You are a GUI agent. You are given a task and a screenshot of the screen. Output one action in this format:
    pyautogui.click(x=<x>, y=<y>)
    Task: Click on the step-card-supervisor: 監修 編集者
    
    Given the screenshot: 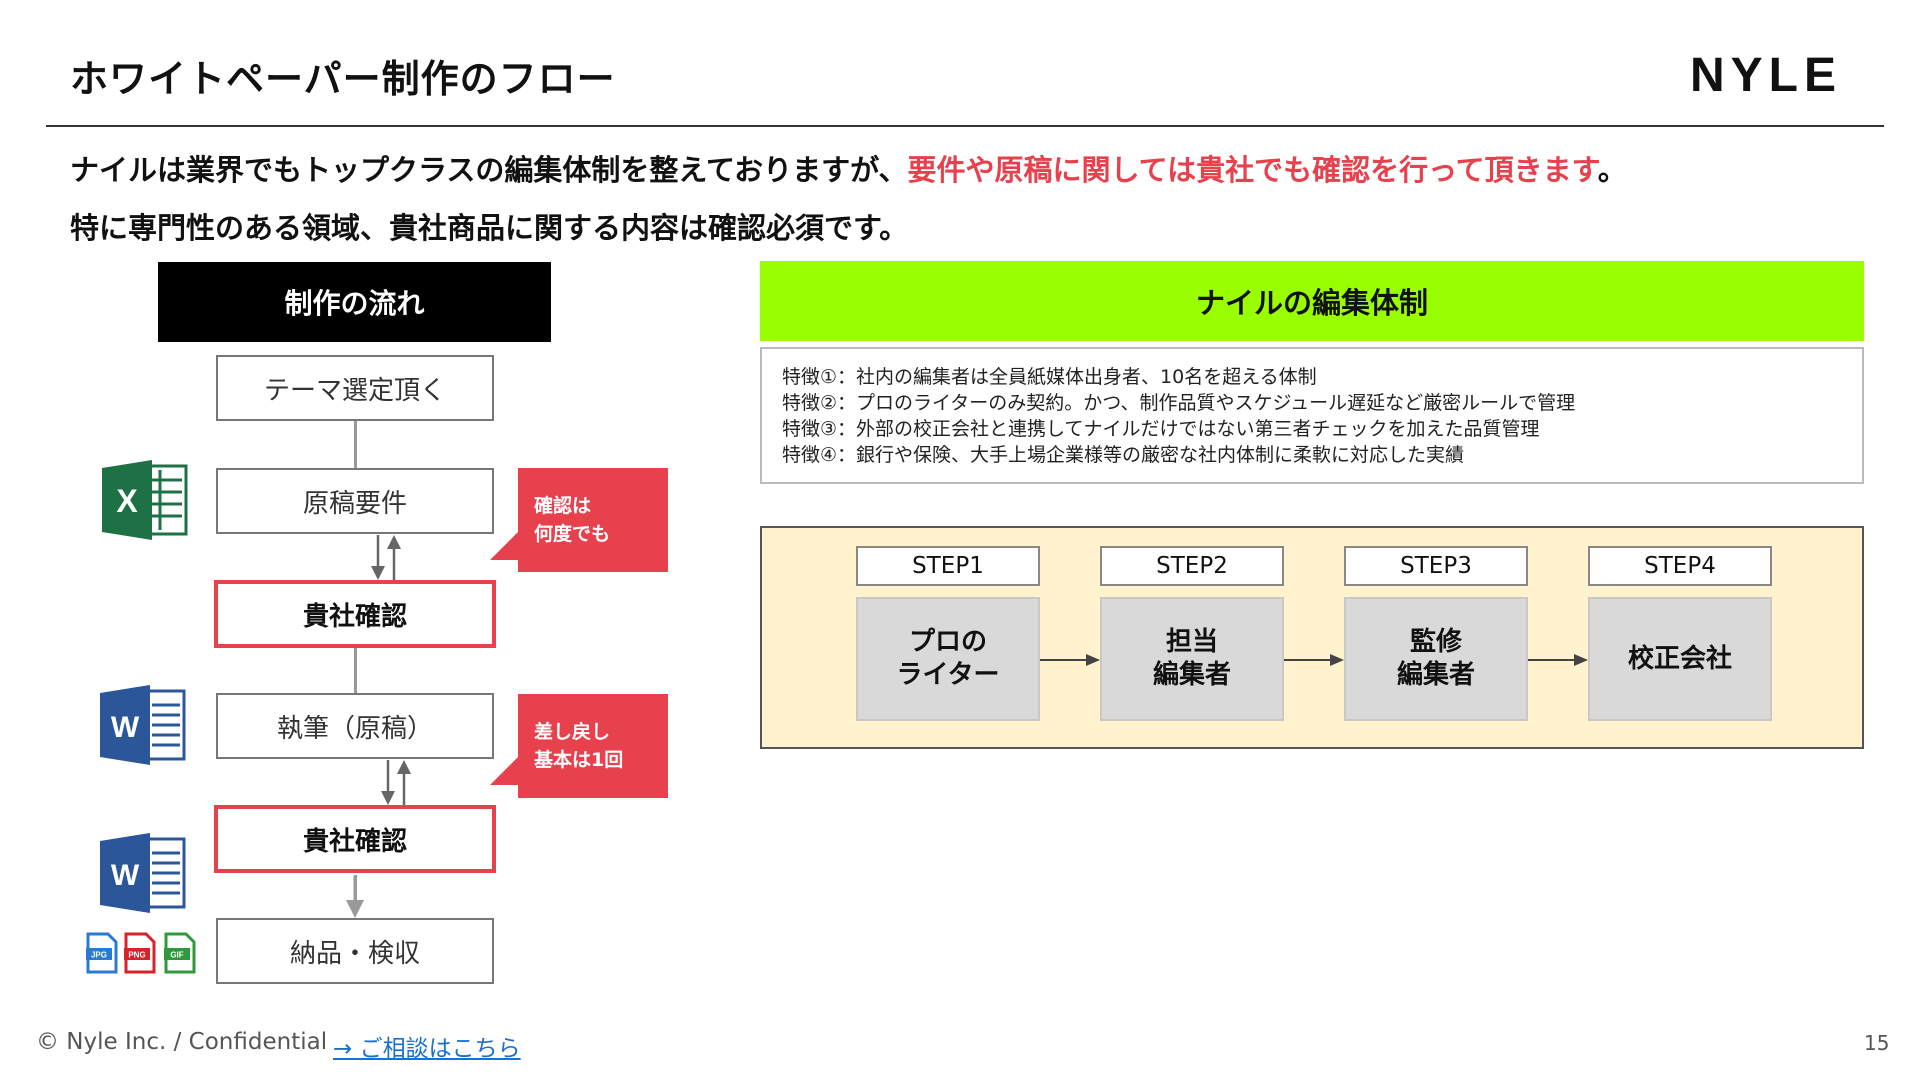 What is the action you would take?
    pyautogui.click(x=1436, y=659)
    